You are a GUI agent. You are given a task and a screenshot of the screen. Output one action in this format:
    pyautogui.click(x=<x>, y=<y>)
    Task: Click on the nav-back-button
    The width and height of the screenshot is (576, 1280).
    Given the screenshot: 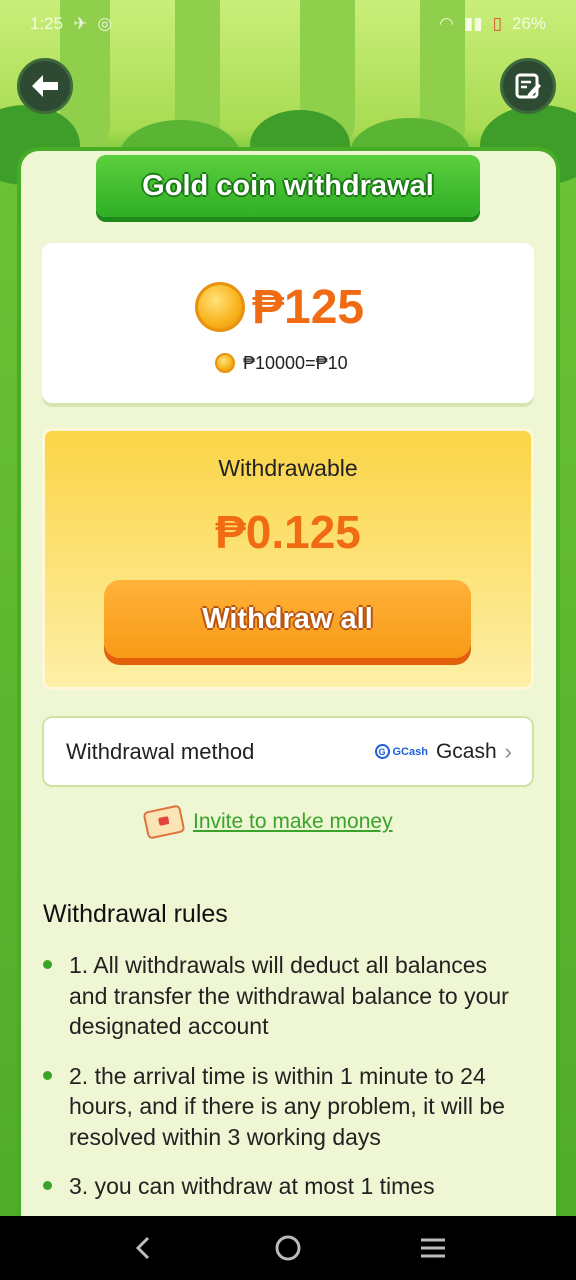 What is the action you would take?
    pyautogui.click(x=143, y=1248)
    